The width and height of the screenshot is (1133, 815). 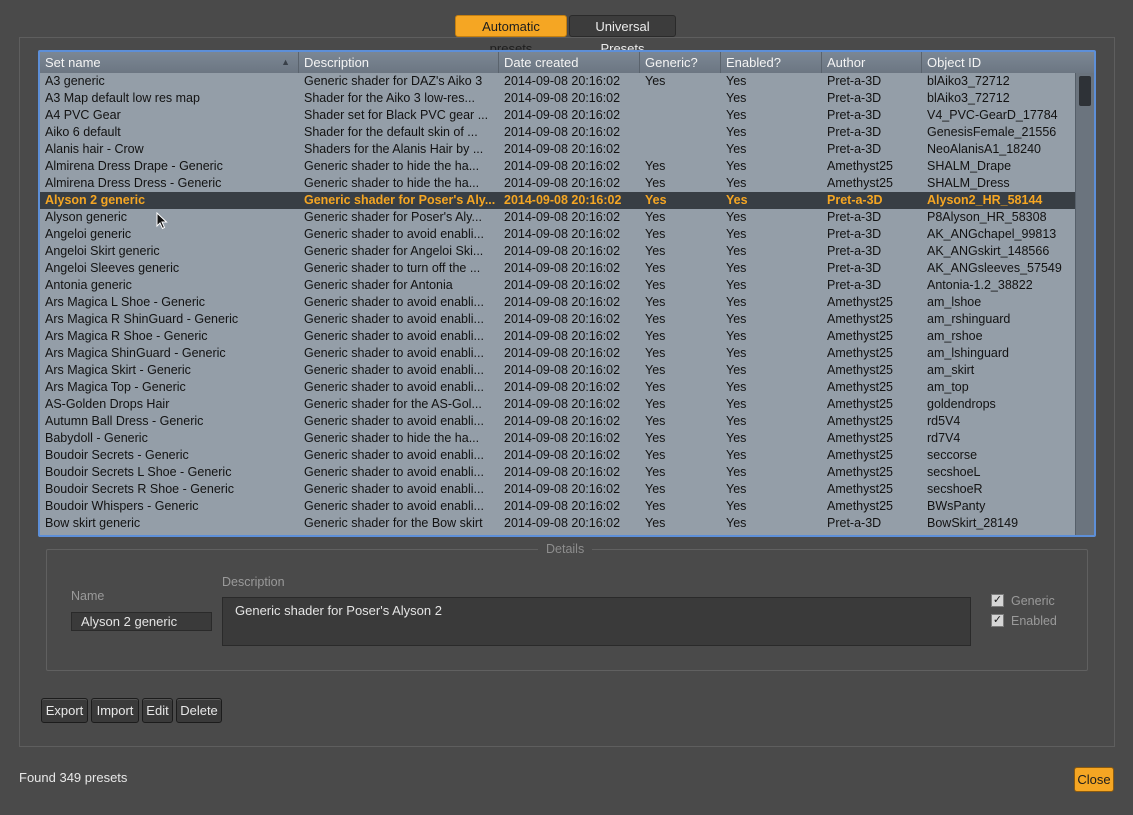 I want to click on cell-set-name: Ars Magica Skirt - Generic, so click(x=118, y=370).